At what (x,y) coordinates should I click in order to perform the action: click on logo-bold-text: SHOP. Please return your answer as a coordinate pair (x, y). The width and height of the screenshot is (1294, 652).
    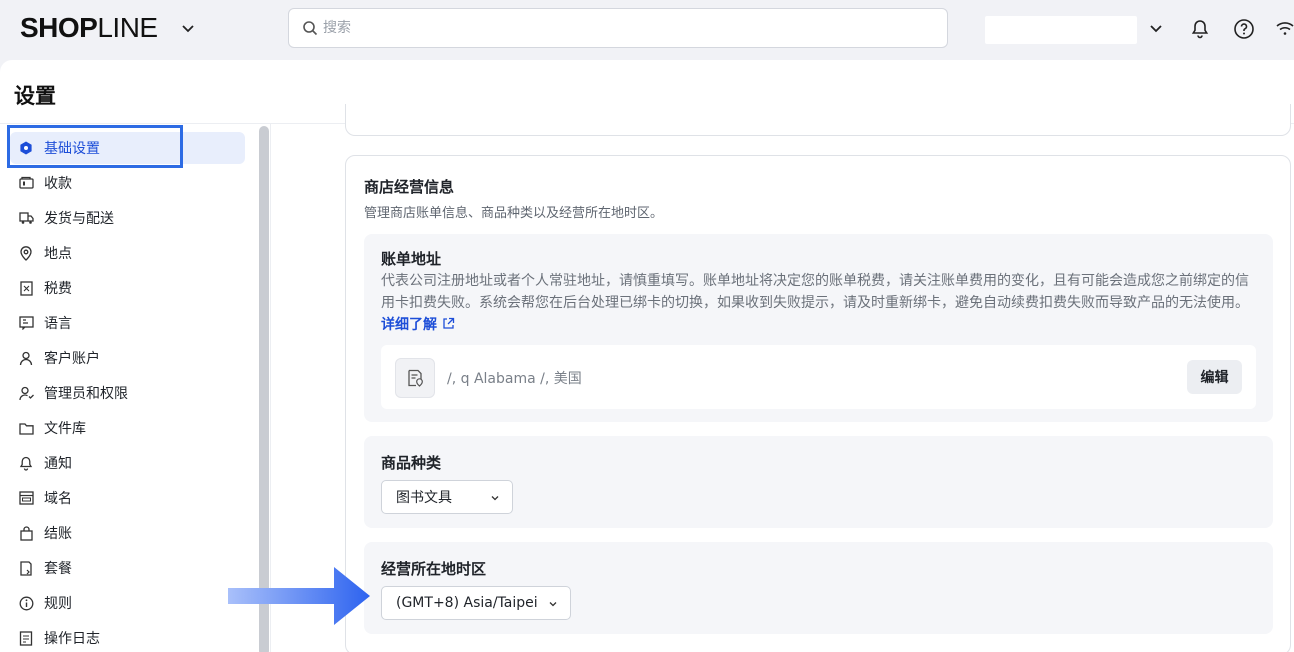
    Looking at the image, I should click on (59, 27).